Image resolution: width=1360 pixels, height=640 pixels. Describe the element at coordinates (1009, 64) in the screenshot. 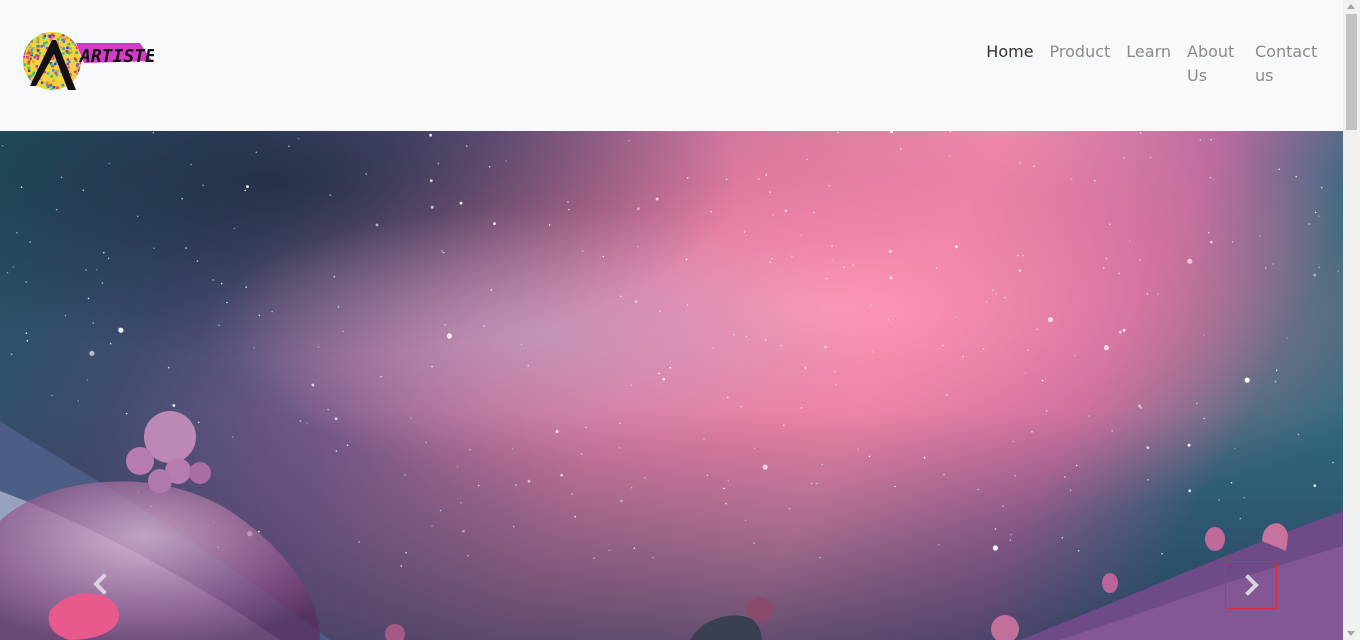

I see `nav-item-home: Home` at that location.